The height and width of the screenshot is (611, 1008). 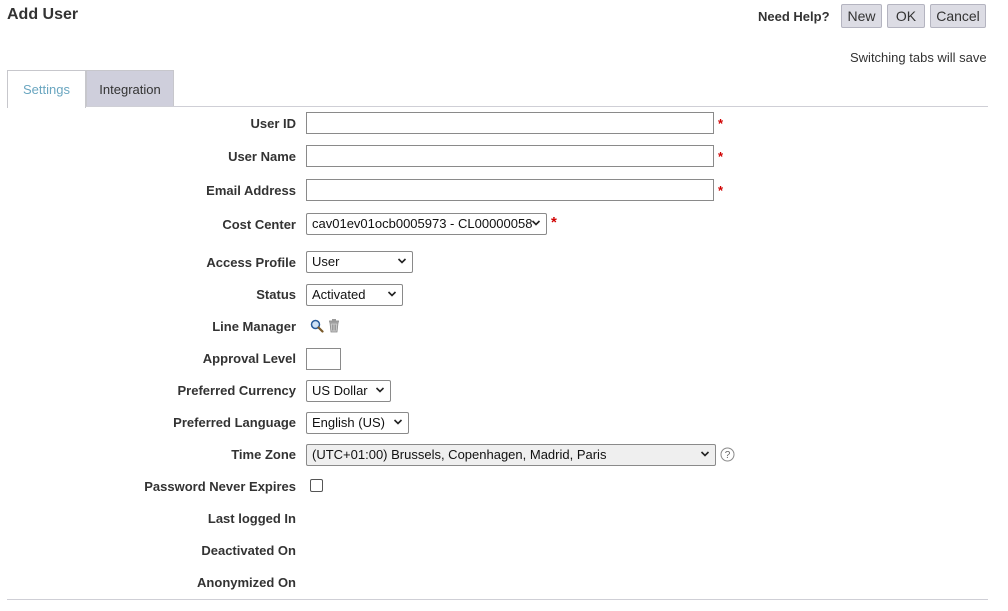 I want to click on magnifier-icon, so click(x=317, y=326).